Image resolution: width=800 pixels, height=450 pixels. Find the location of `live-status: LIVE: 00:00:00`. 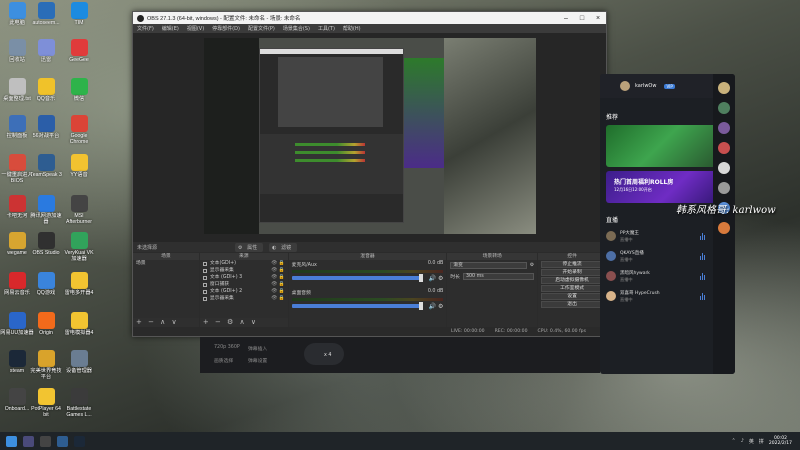

live-status: LIVE: 00:00:00 is located at coordinates (467, 331).